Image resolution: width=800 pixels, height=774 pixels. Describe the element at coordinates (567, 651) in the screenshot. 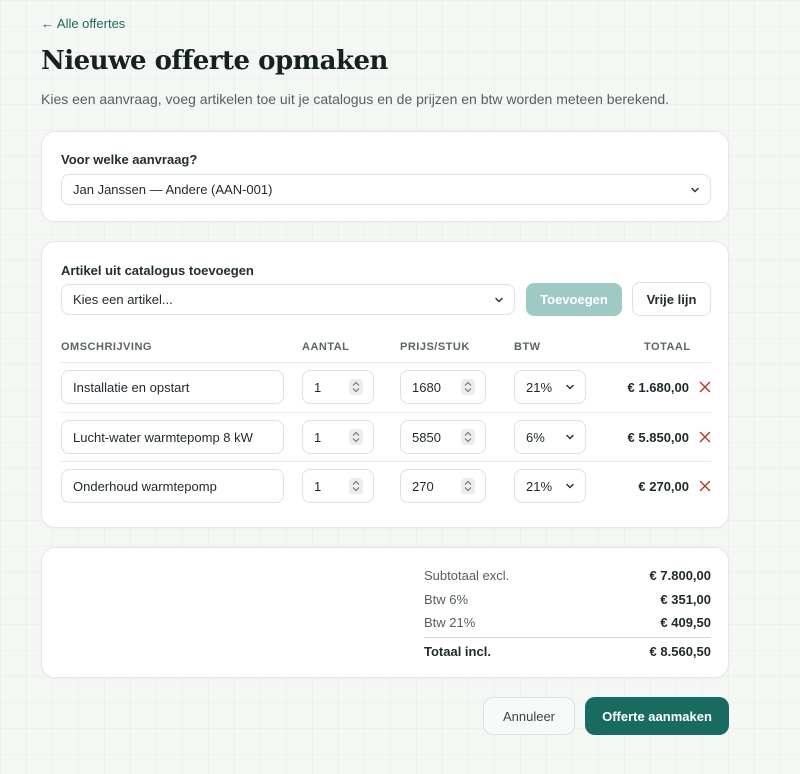

I see `total-row: Totaal incl. € 8.560,50` at that location.